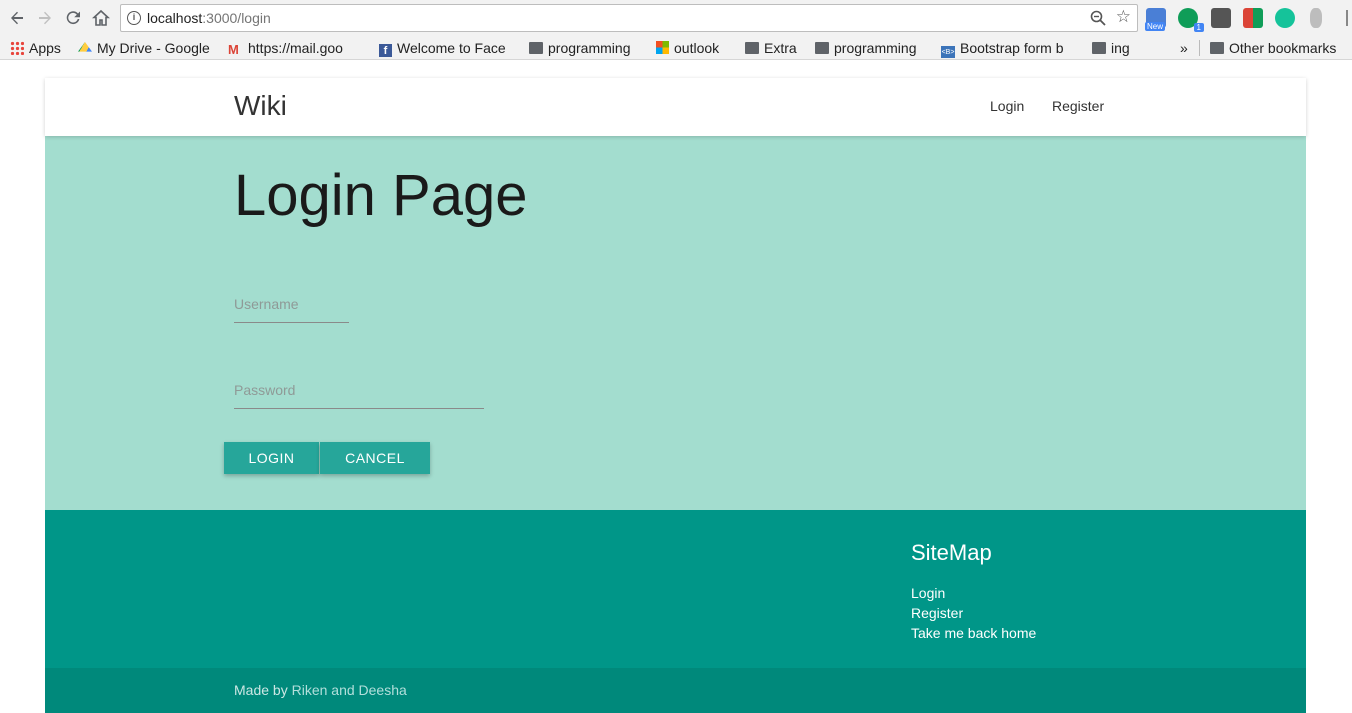 This screenshot has height=713, width=1352. Describe the element at coordinates (662, 47) in the screenshot. I see `microsoft-icon` at that location.